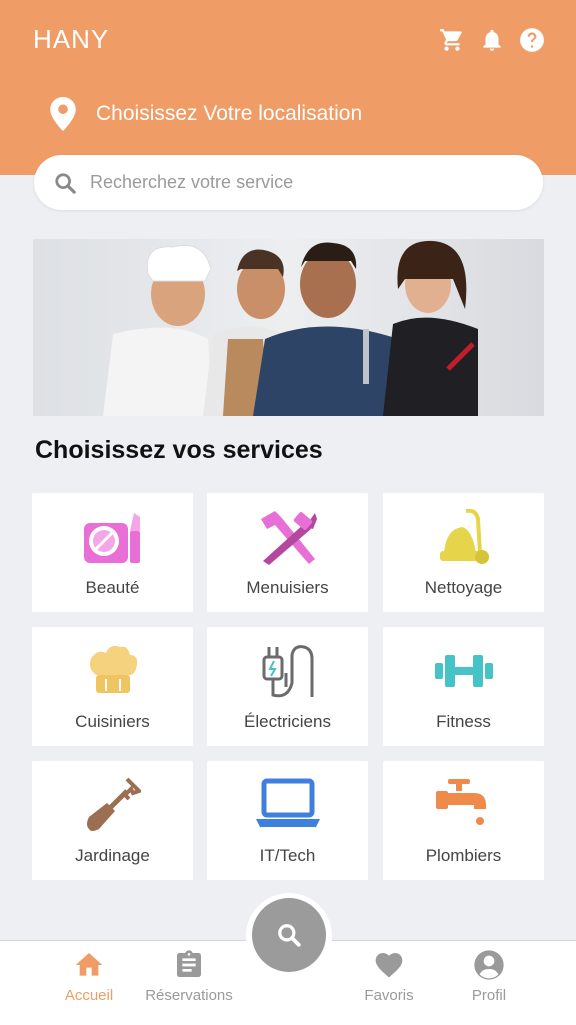 This screenshot has height=1025, width=576. Describe the element at coordinates (300, 182) in the screenshot. I see `search-input` at that location.